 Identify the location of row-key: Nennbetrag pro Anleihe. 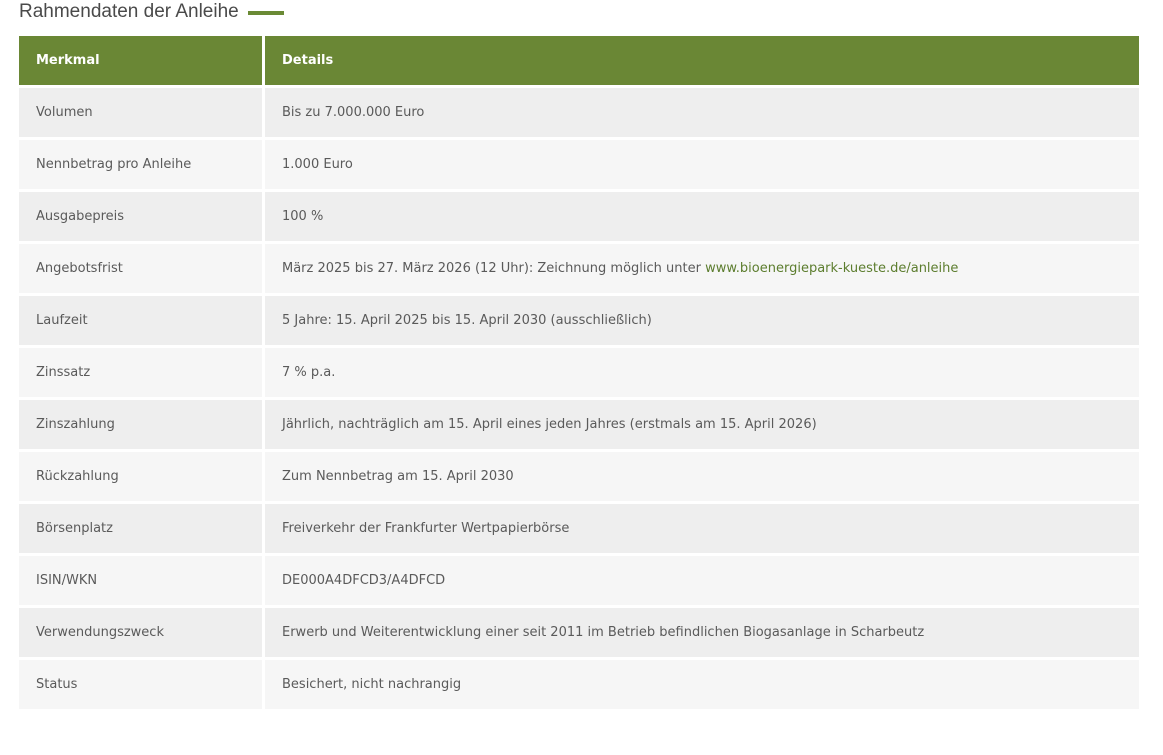
(140, 164).